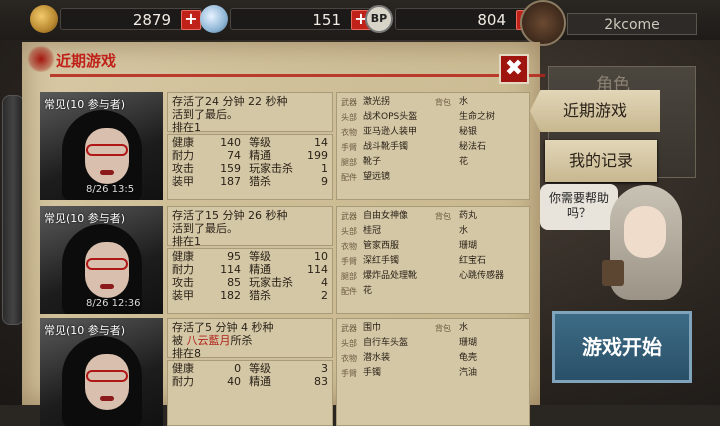 The height and width of the screenshot is (426, 720). I want to click on rank-value: 1, so click(197, 127).